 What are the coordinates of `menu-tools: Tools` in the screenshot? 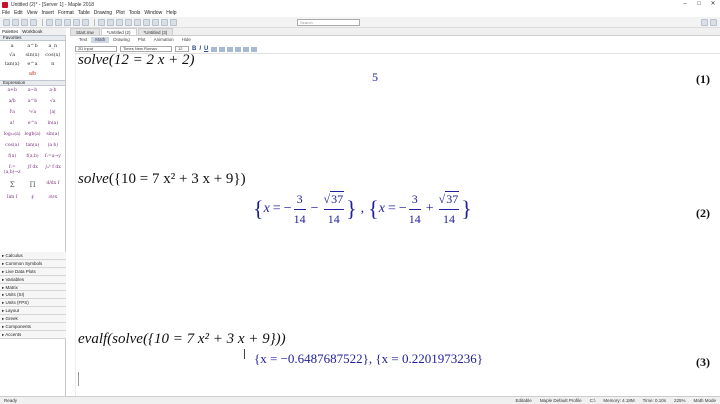 It's located at (135, 13).